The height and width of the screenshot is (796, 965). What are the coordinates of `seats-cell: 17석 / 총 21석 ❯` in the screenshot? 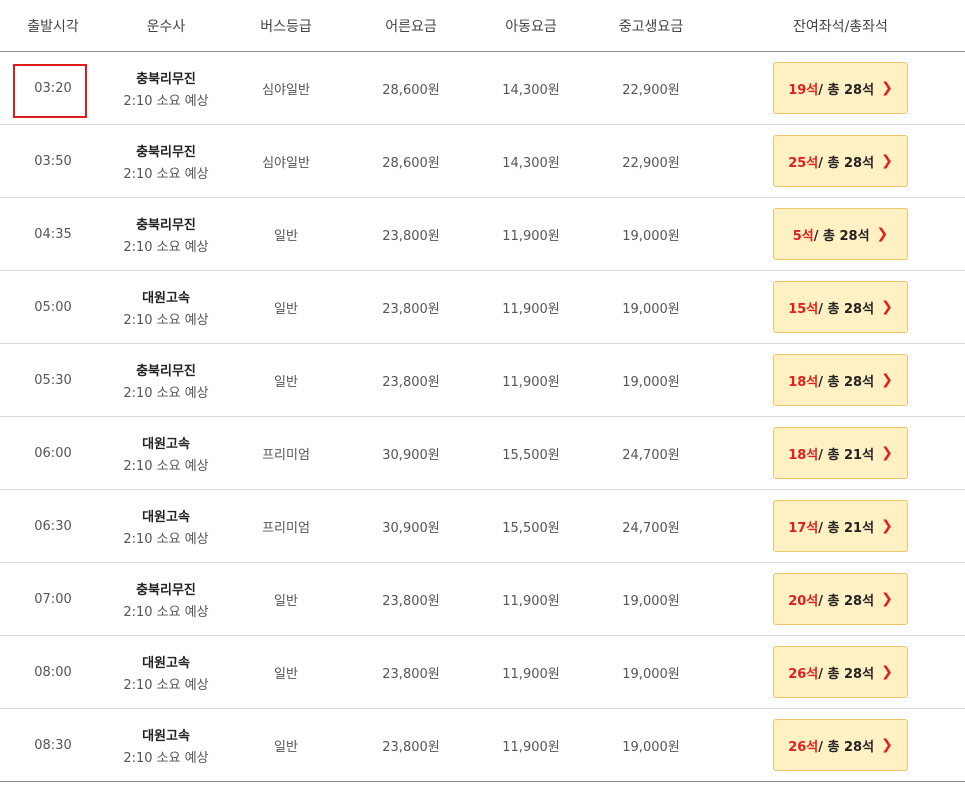 It's located at (840, 526).